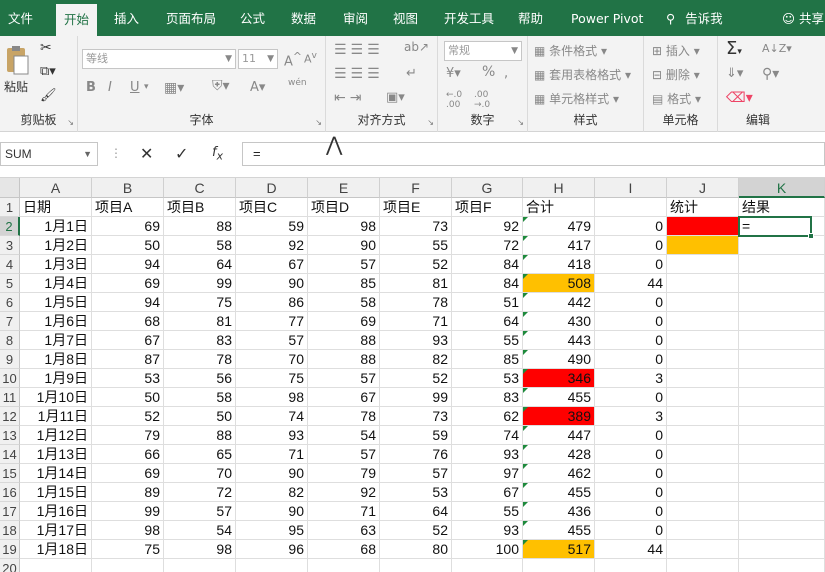 This screenshot has width=825, height=572. Describe the element at coordinates (128, 511) in the screenshot. I see `cell-b17: 99` at that location.